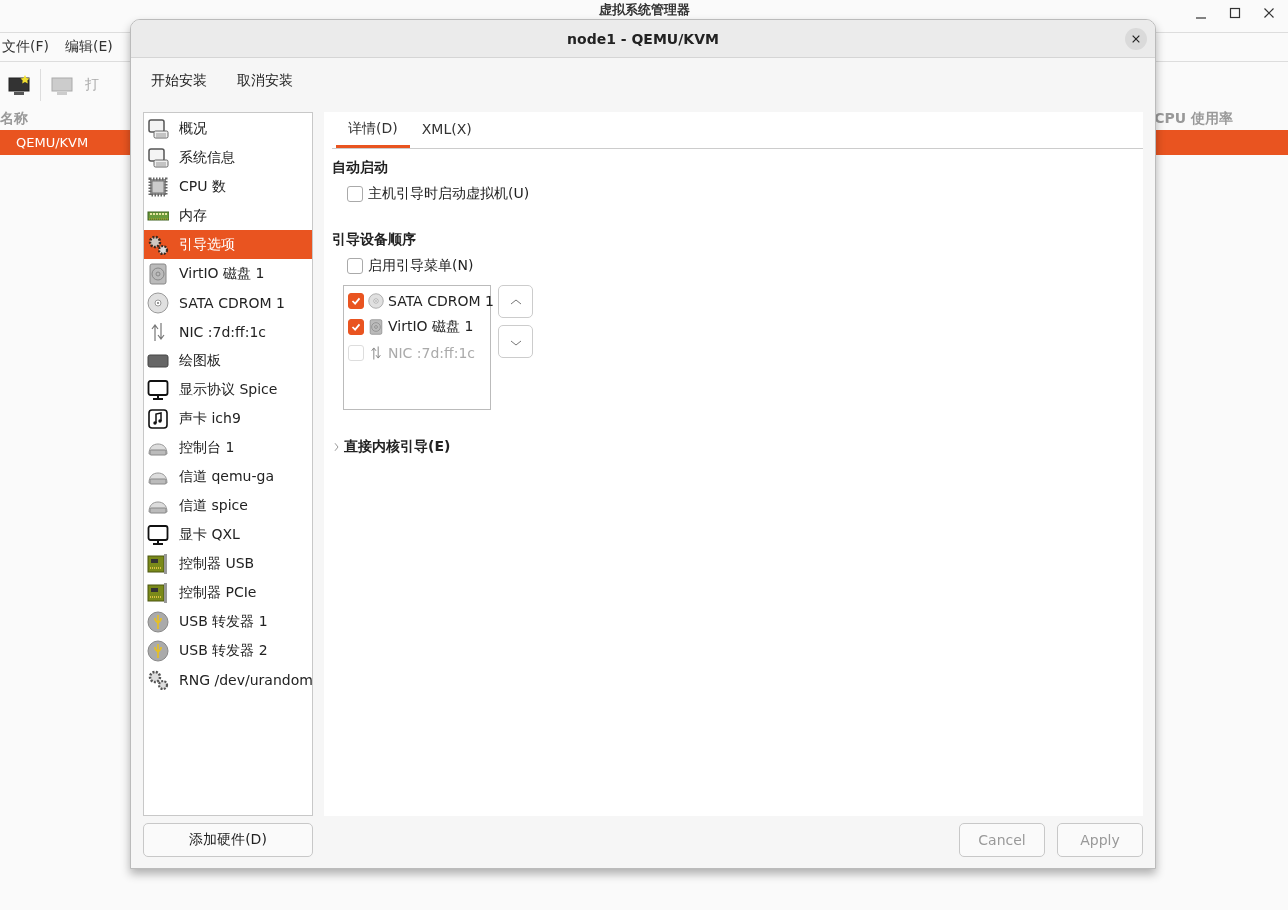 The image size is (1288, 910). I want to click on menu-item: 编辑(E), so click(89, 47).